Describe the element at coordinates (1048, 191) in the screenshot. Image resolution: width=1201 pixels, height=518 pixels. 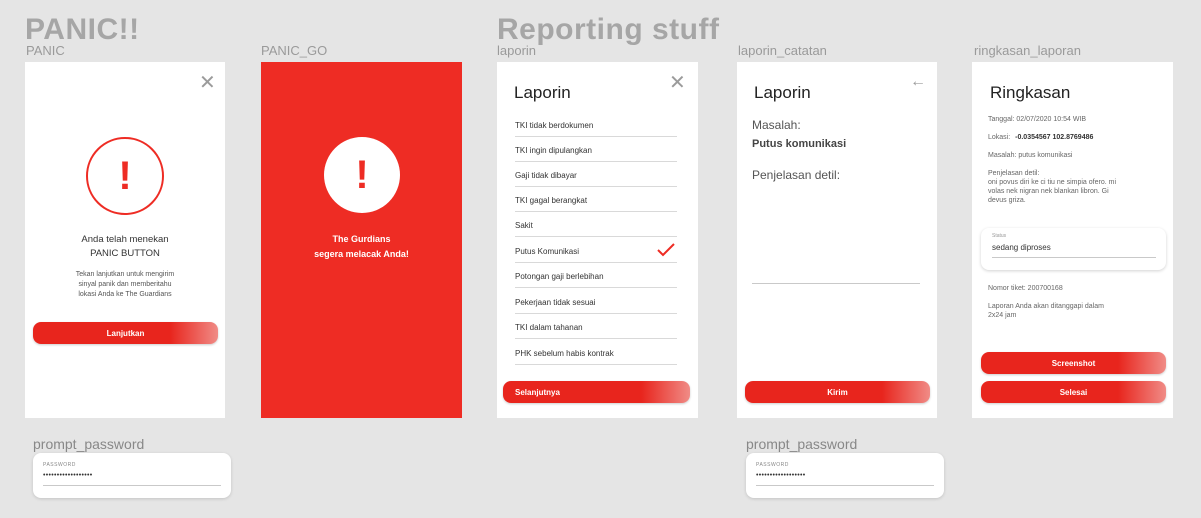
I see `penjelasan-line2: volas nek nigran nek blankan libron. Gi` at that location.